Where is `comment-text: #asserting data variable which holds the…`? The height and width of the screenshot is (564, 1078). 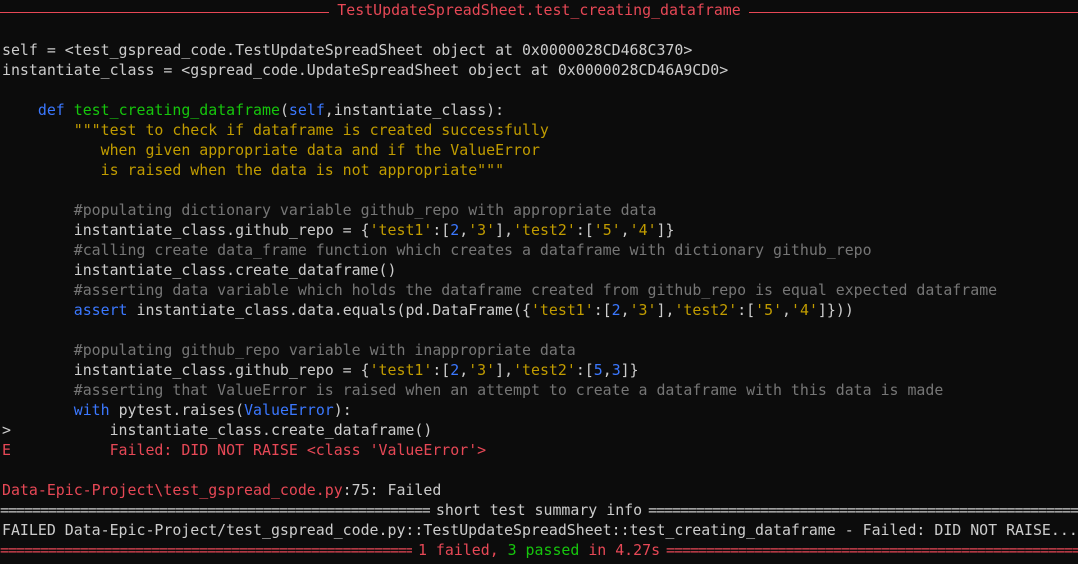 comment-text: #asserting data variable which holds the… is located at coordinates (535, 290).